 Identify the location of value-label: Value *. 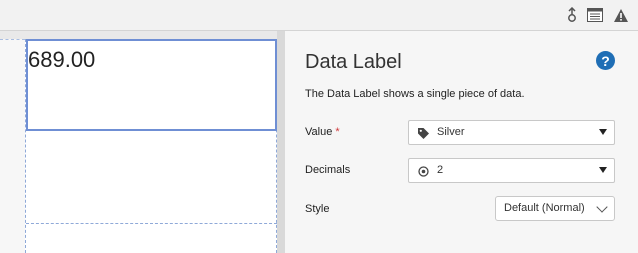
(322, 132).